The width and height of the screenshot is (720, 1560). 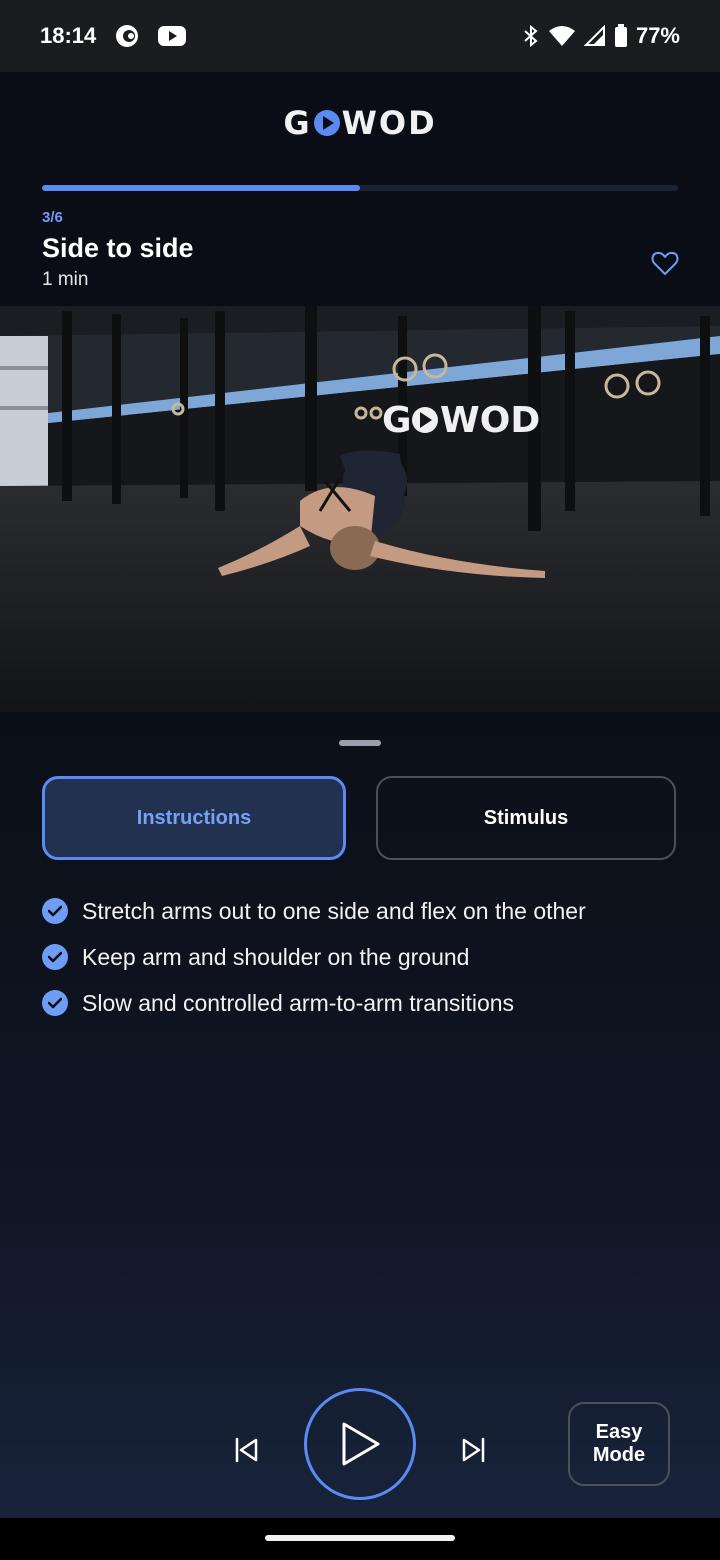 What do you see at coordinates (657, 35) in the screenshot?
I see `battery-percent: 77%` at bounding box center [657, 35].